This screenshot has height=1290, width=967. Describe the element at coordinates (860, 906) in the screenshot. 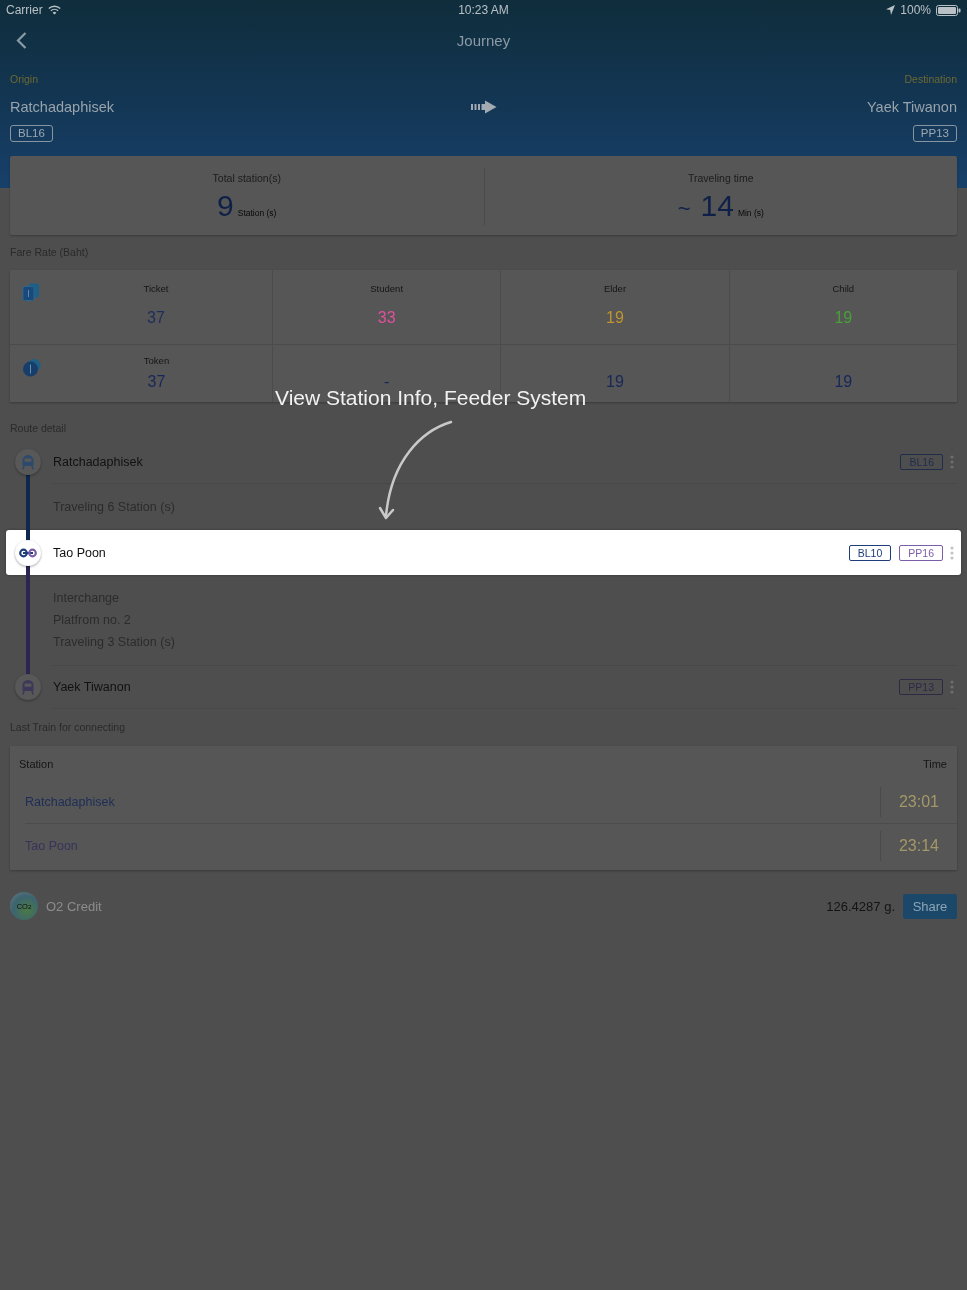

I see `credit-amount: 126.4287 g.` at that location.